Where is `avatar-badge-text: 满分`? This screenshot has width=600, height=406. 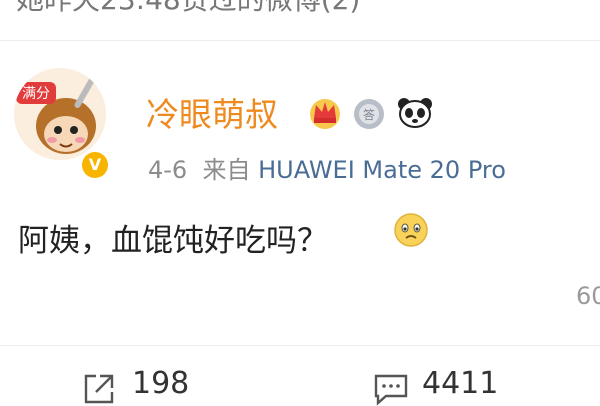
avatar-badge-text: 满分 is located at coordinates (36, 94).